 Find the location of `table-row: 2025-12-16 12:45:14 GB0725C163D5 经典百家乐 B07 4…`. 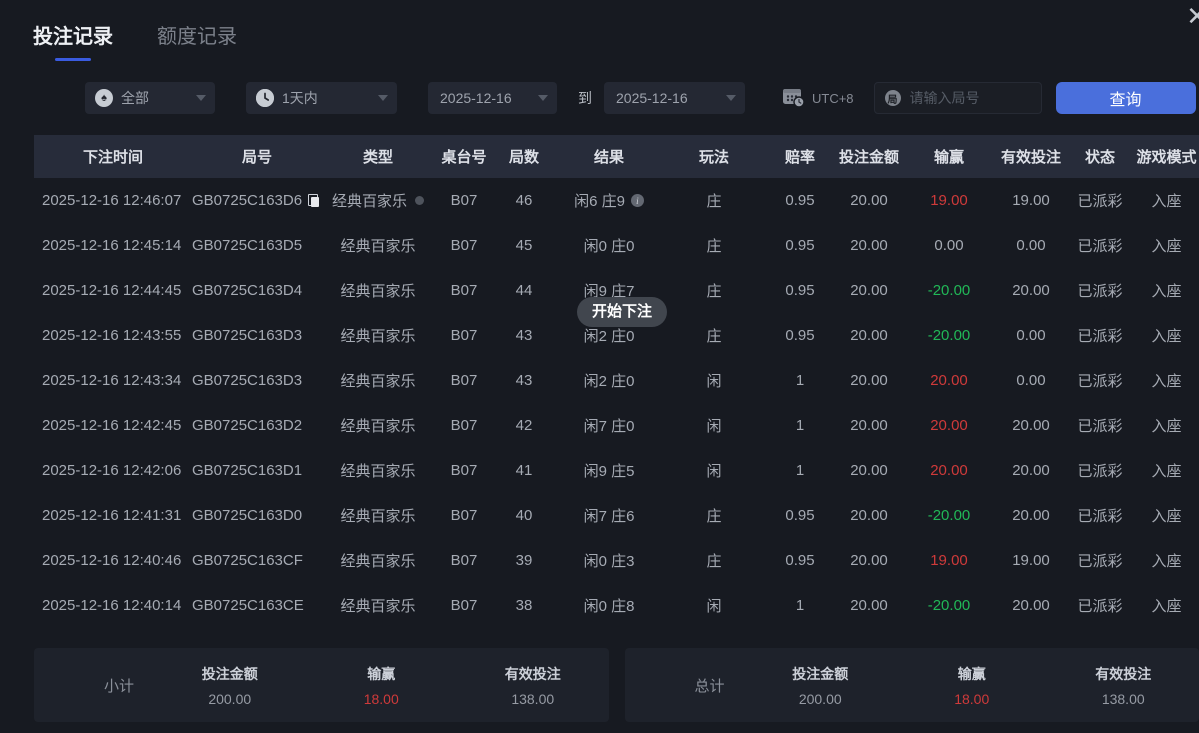

table-row: 2025-12-16 12:45:14 GB0725C163D5 经典百家乐 B07 4… is located at coordinates (616, 245).